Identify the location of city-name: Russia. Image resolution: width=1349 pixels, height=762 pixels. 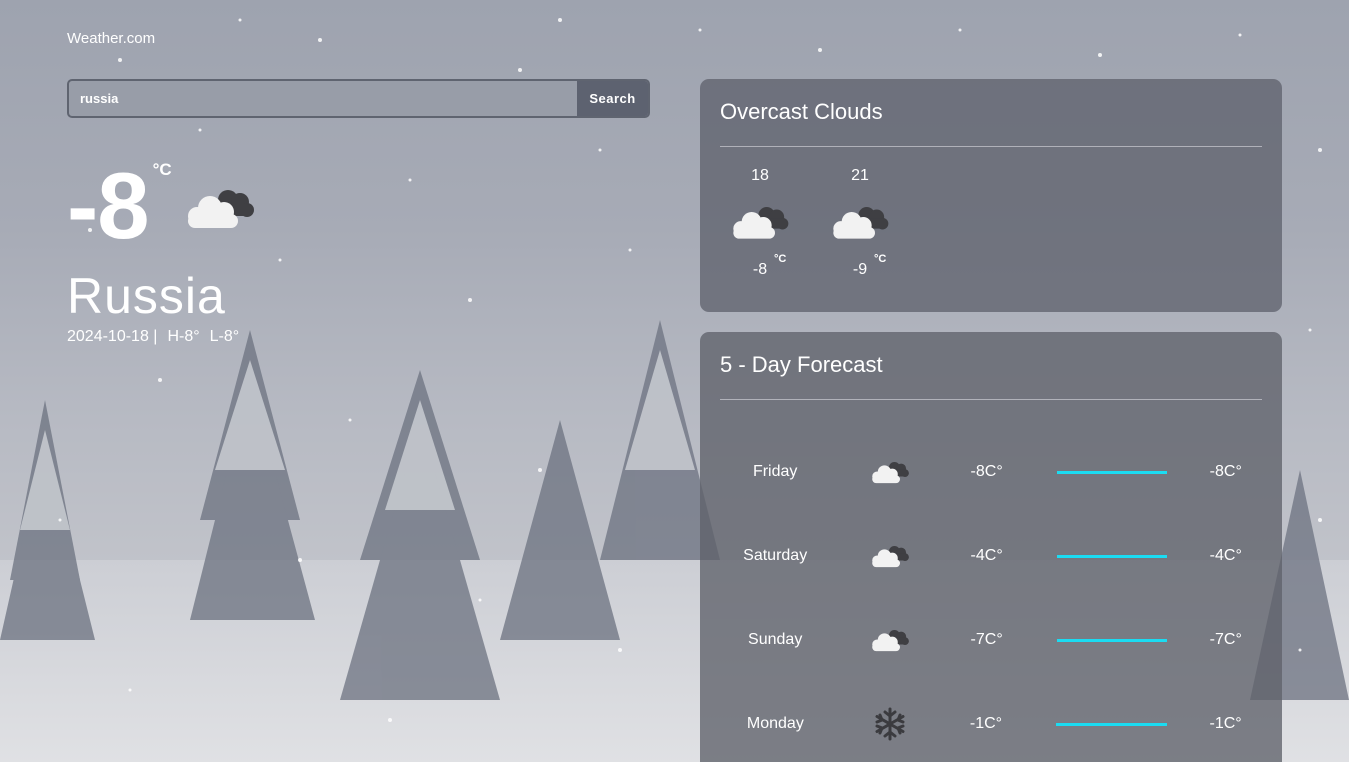
(146, 296).